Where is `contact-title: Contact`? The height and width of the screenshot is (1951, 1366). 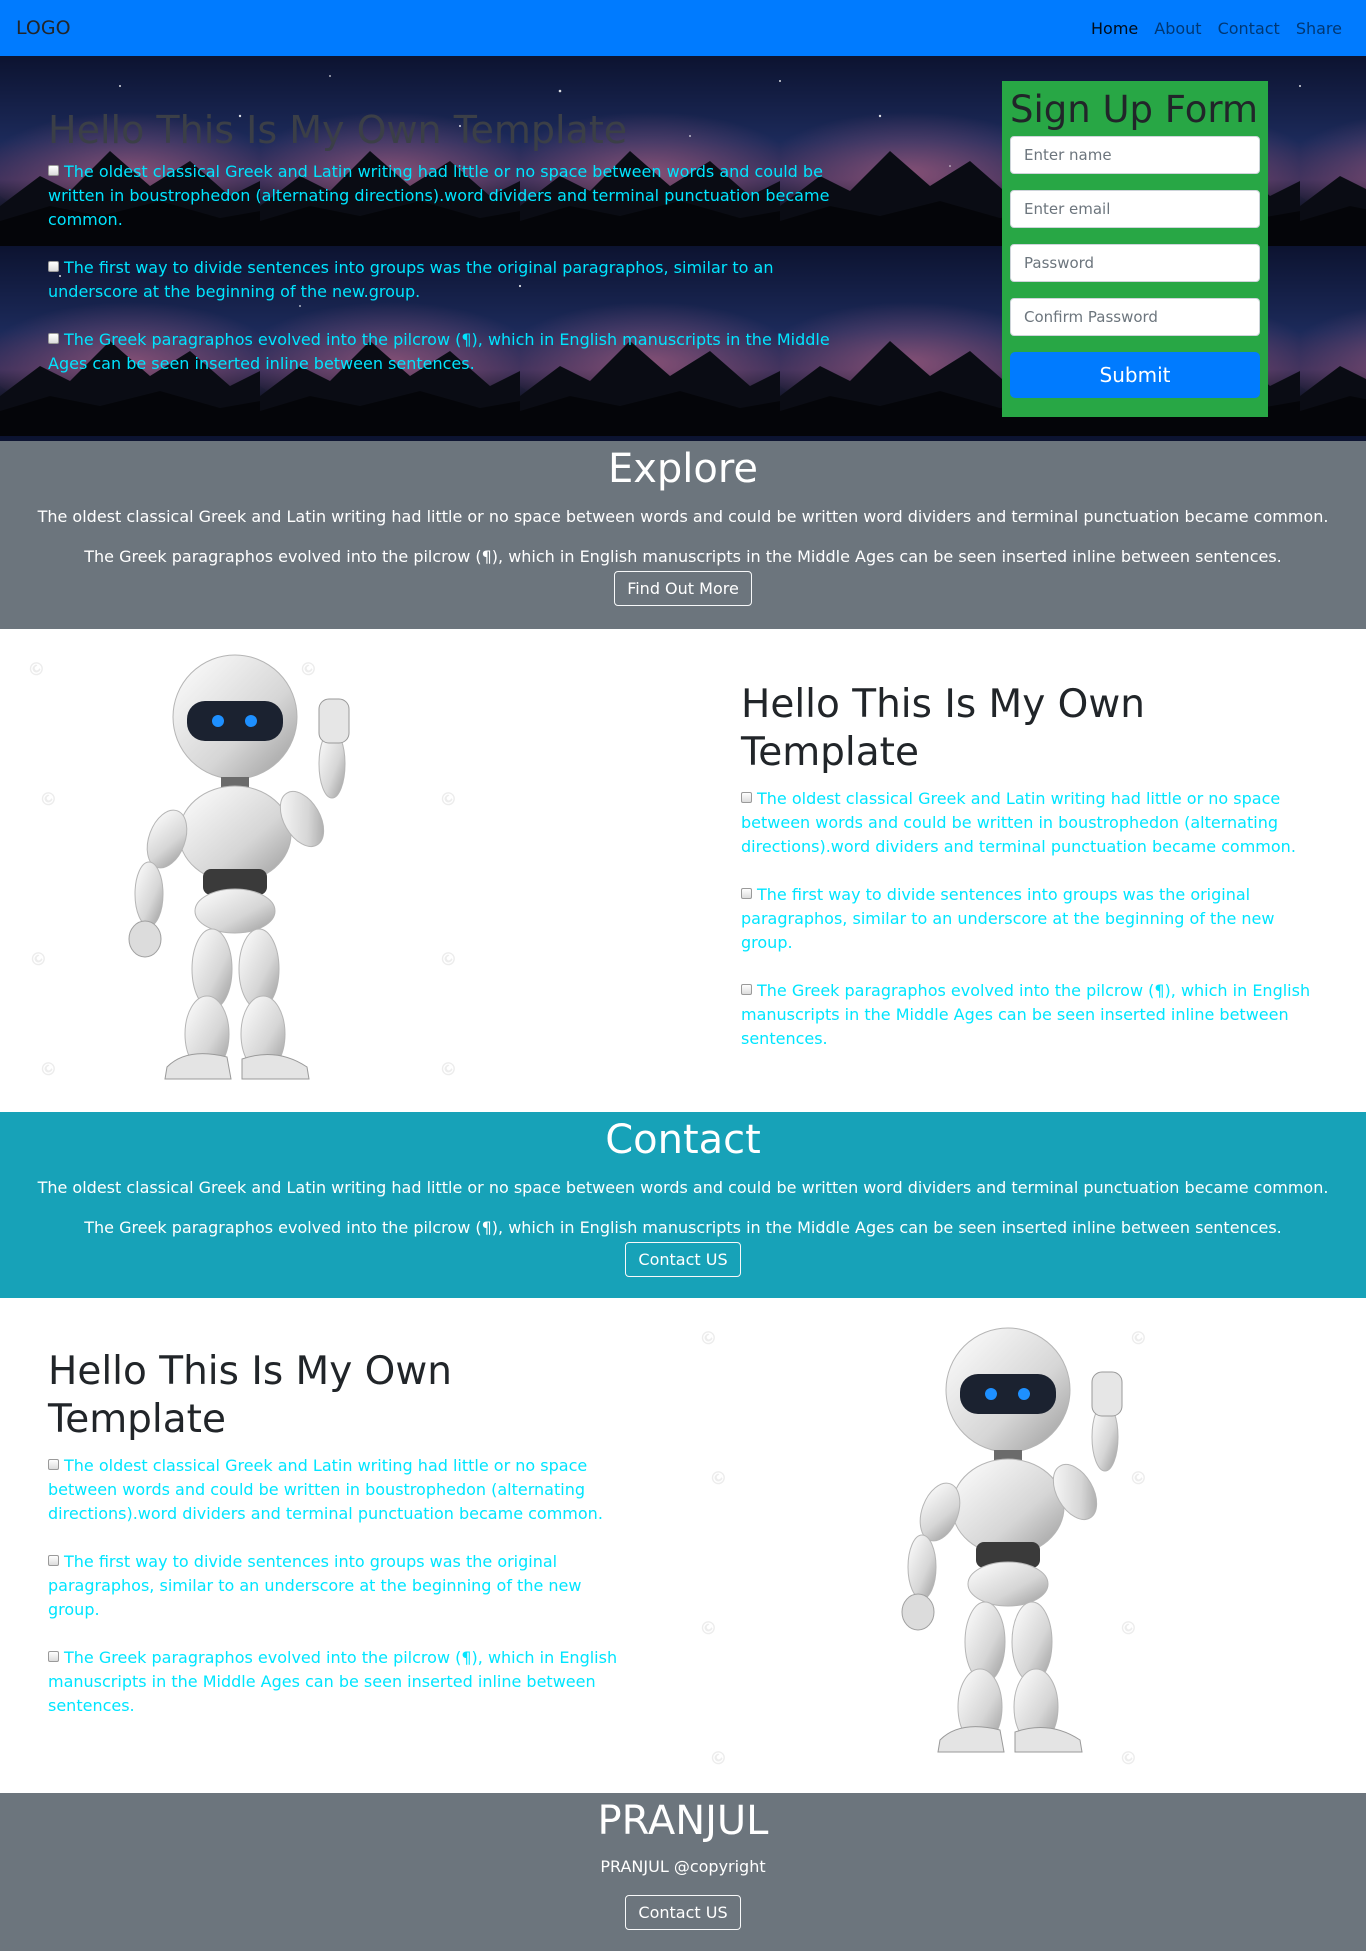
contact-title: Contact is located at coordinates (683, 1140).